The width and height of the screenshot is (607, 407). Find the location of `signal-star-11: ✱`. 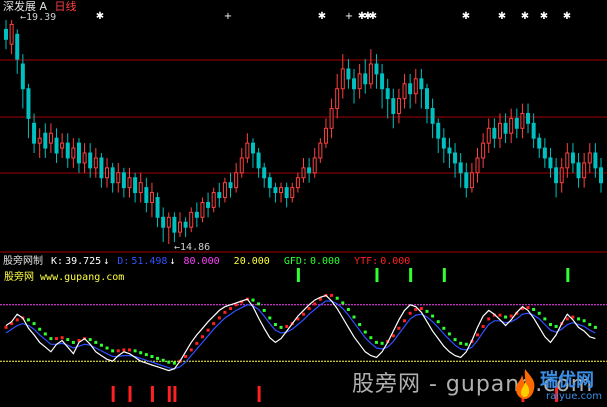

signal-star-11: ✱ is located at coordinates (567, 16).